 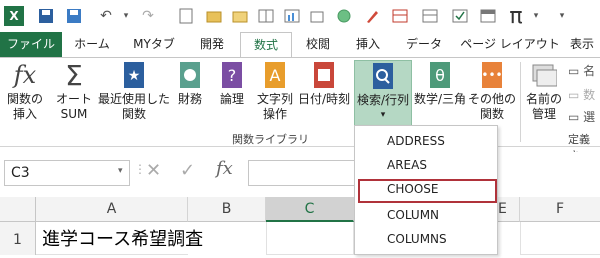 What do you see at coordinates (190, 75) in the screenshot?
I see `money-book-icon` at bounding box center [190, 75].